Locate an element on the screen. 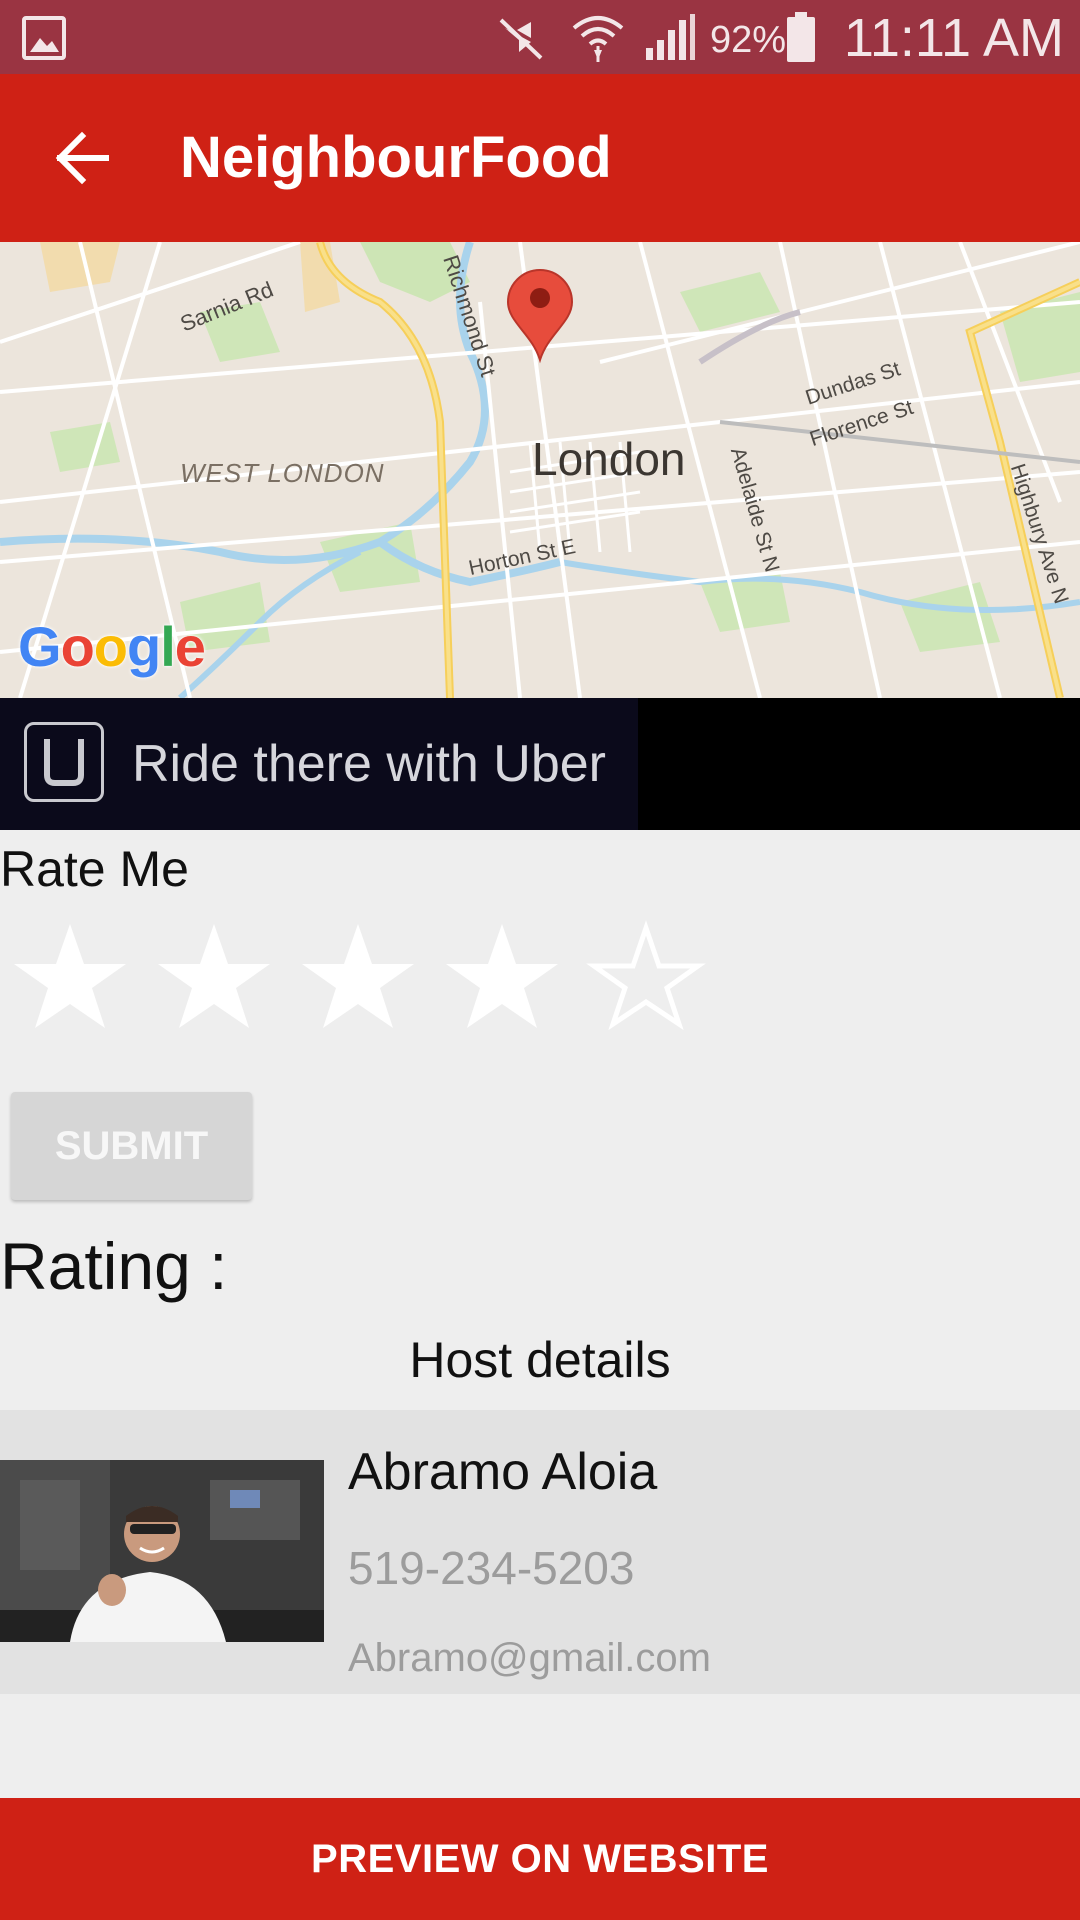 This screenshot has width=1080, height=1920. arrow-left-icon is located at coordinates (82, 158).